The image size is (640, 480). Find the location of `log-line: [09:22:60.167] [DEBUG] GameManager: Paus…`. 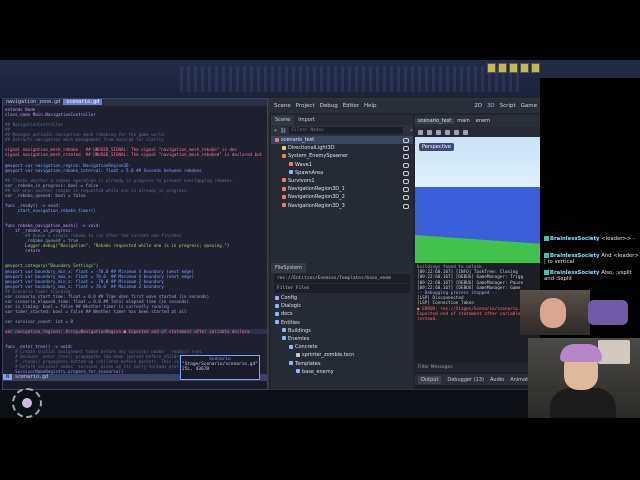

log-line: [09:22:60.167] [DEBUG] GameManager: Paus… is located at coordinates (470, 283).